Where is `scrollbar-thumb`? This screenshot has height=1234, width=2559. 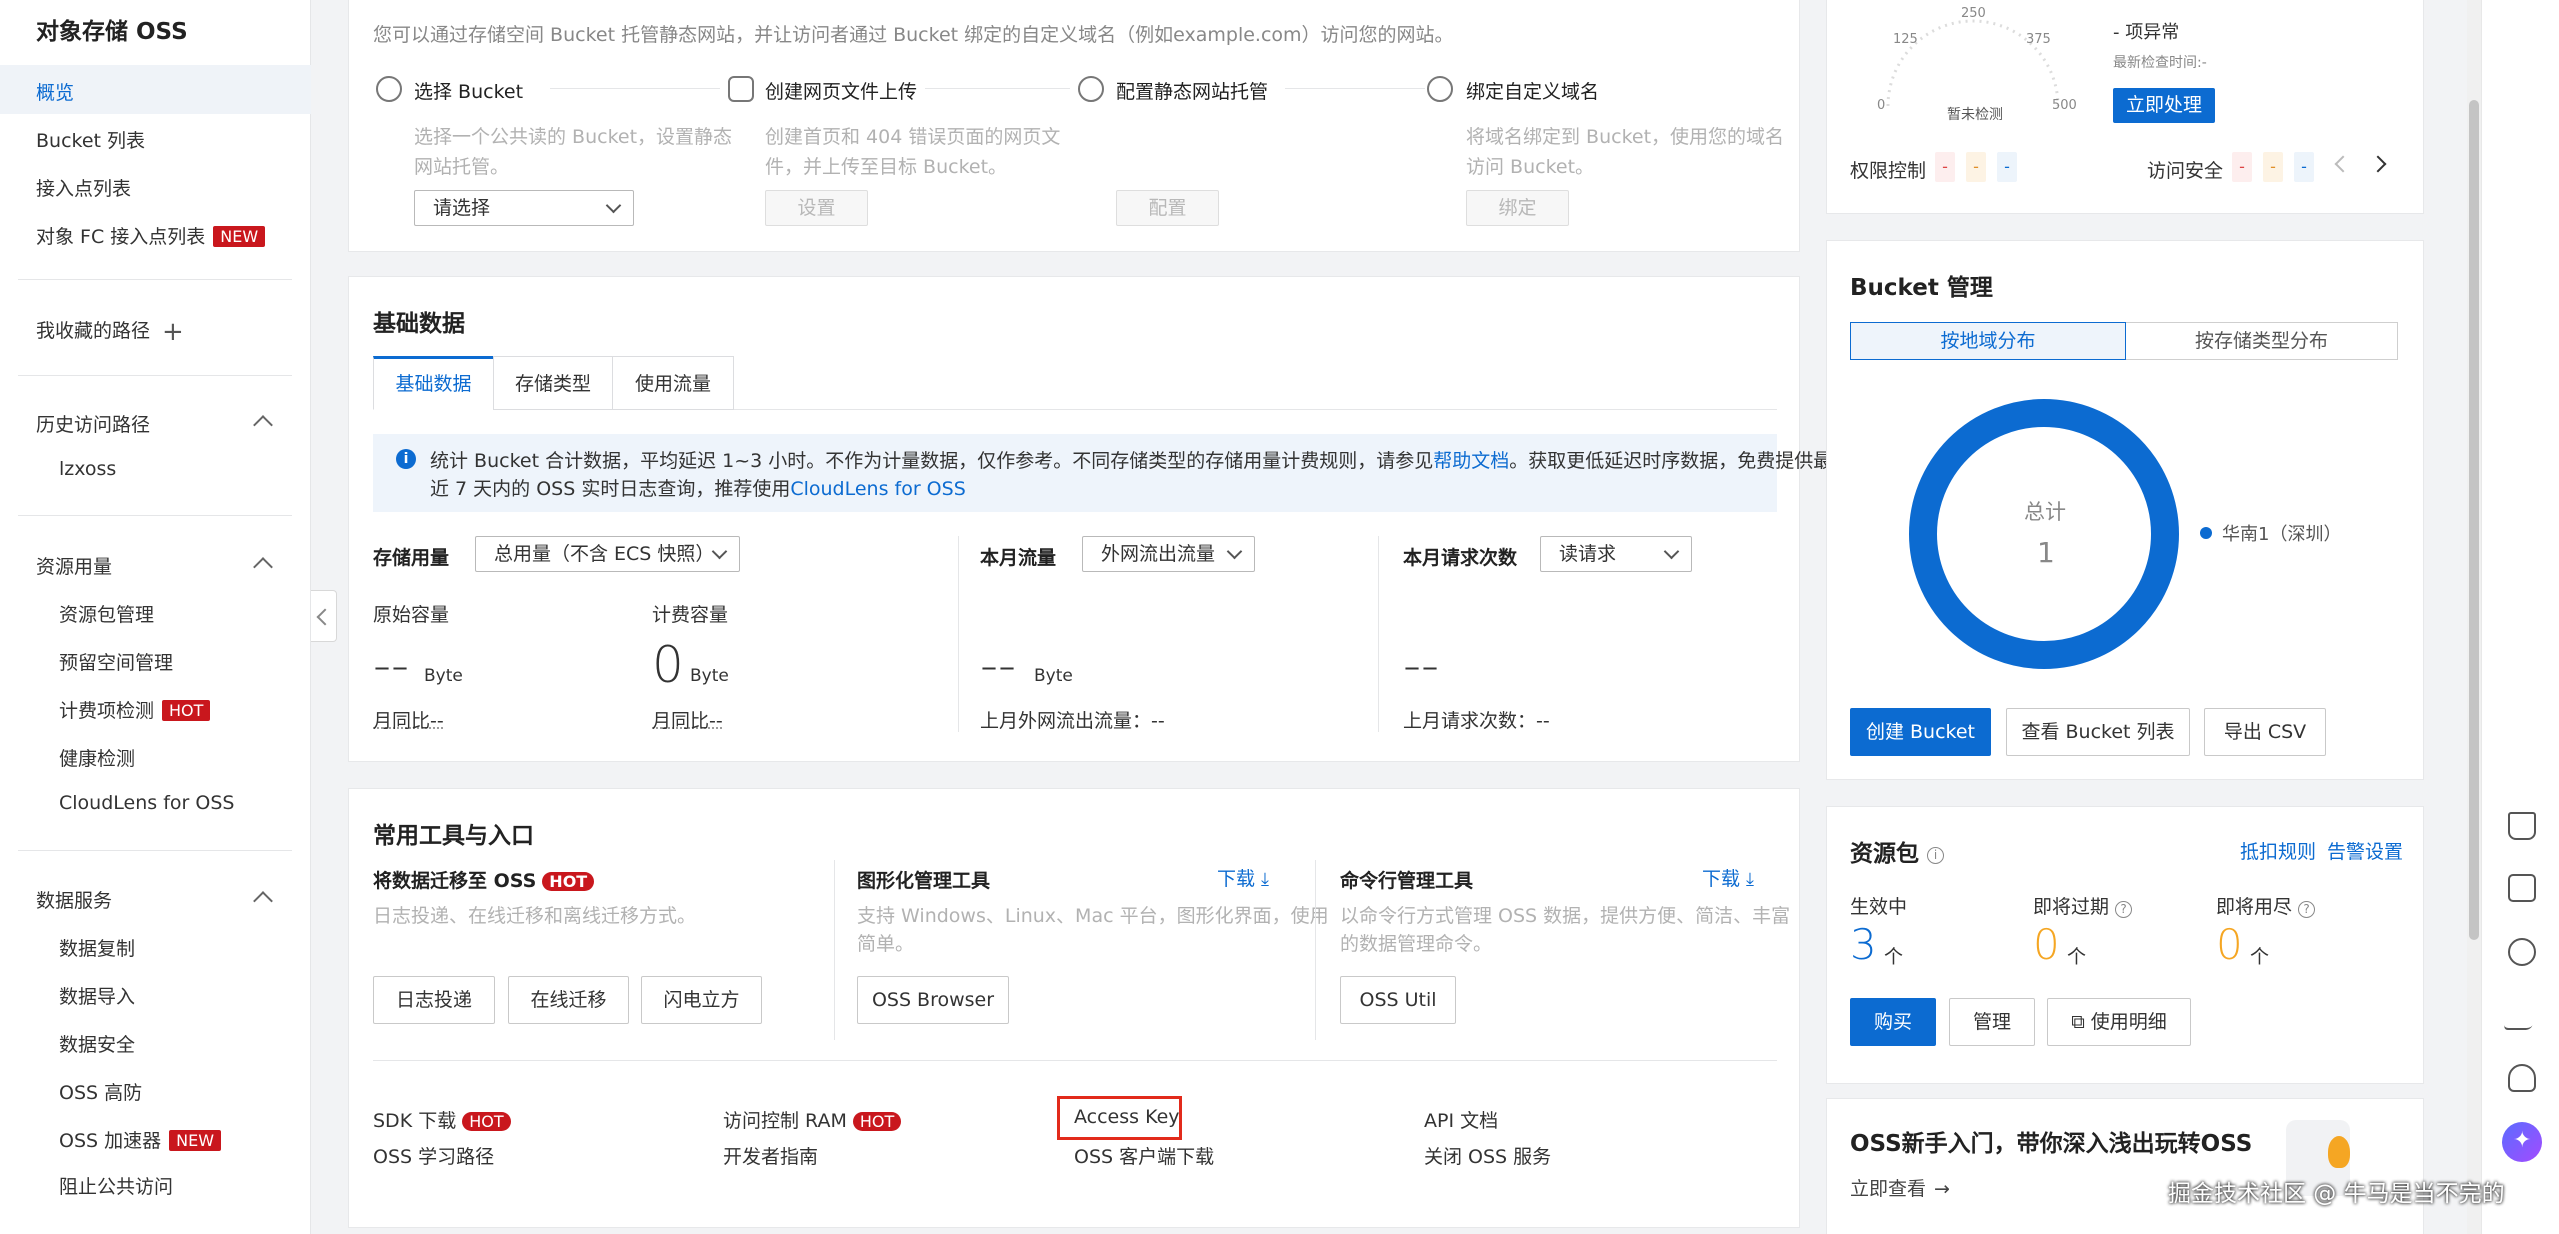
scrollbar-thumb is located at coordinates (2474, 520).